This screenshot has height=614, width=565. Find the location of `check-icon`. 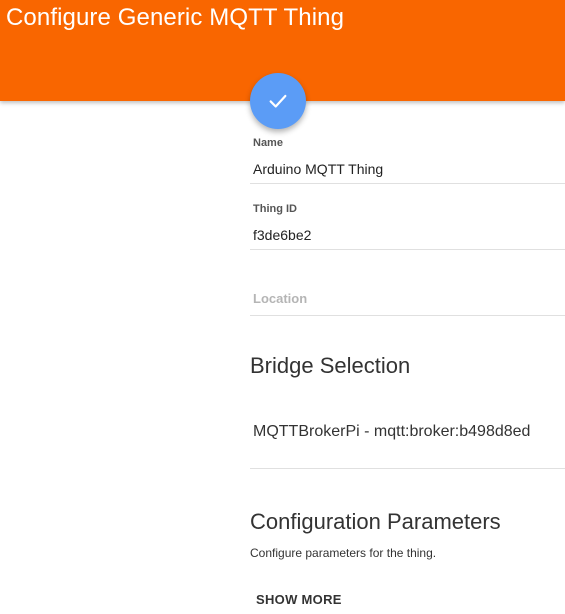

check-icon is located at coordinates (278, 101).